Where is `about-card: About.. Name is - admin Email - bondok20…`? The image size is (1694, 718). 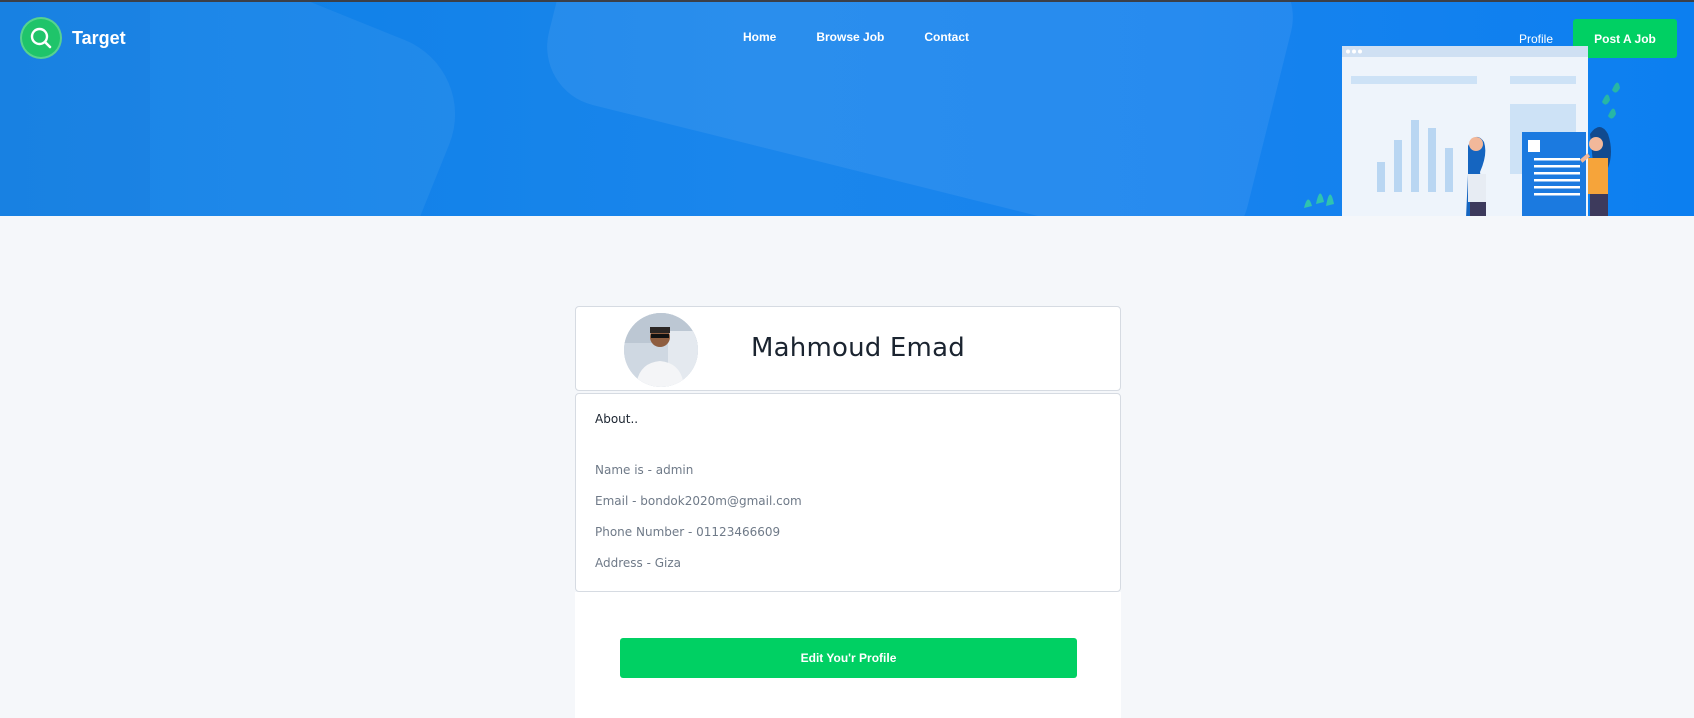
about-card: About.. Name is - admin Email - bondok20… is located at coordinates (848, 492).